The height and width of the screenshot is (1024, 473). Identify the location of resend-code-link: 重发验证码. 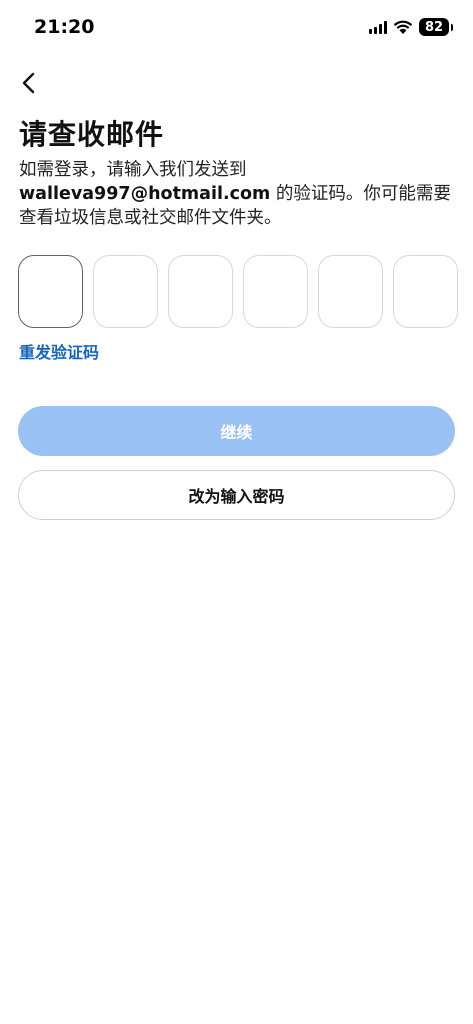
(59, 351).